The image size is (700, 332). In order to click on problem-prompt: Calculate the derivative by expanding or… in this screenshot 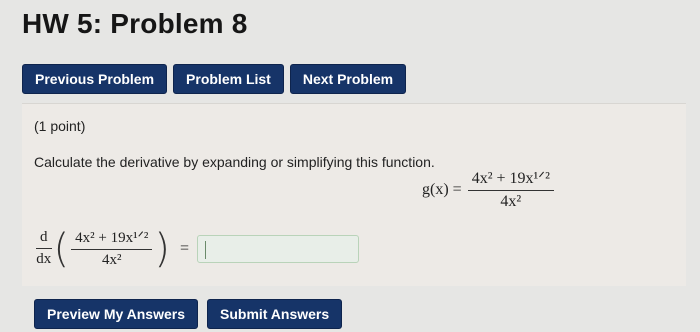, I will do `click(234, 162)`.